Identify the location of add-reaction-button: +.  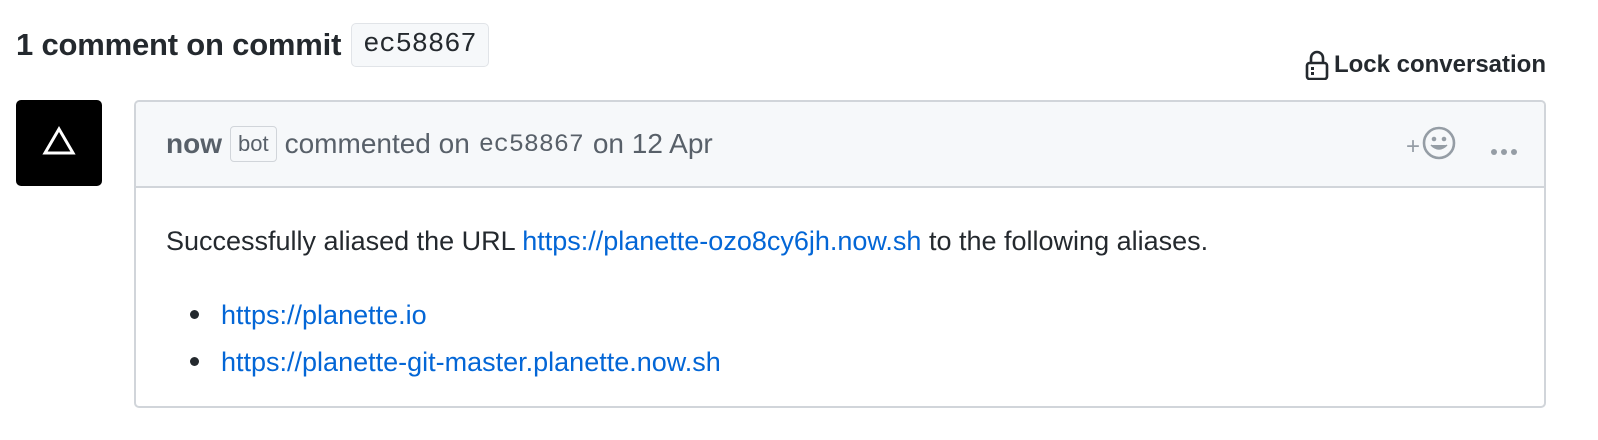
(1431, 146).